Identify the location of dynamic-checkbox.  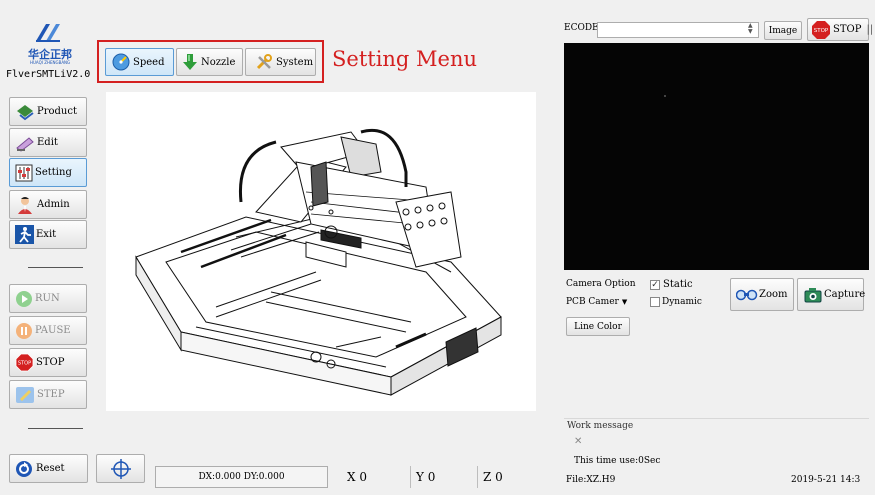
(655, 302).